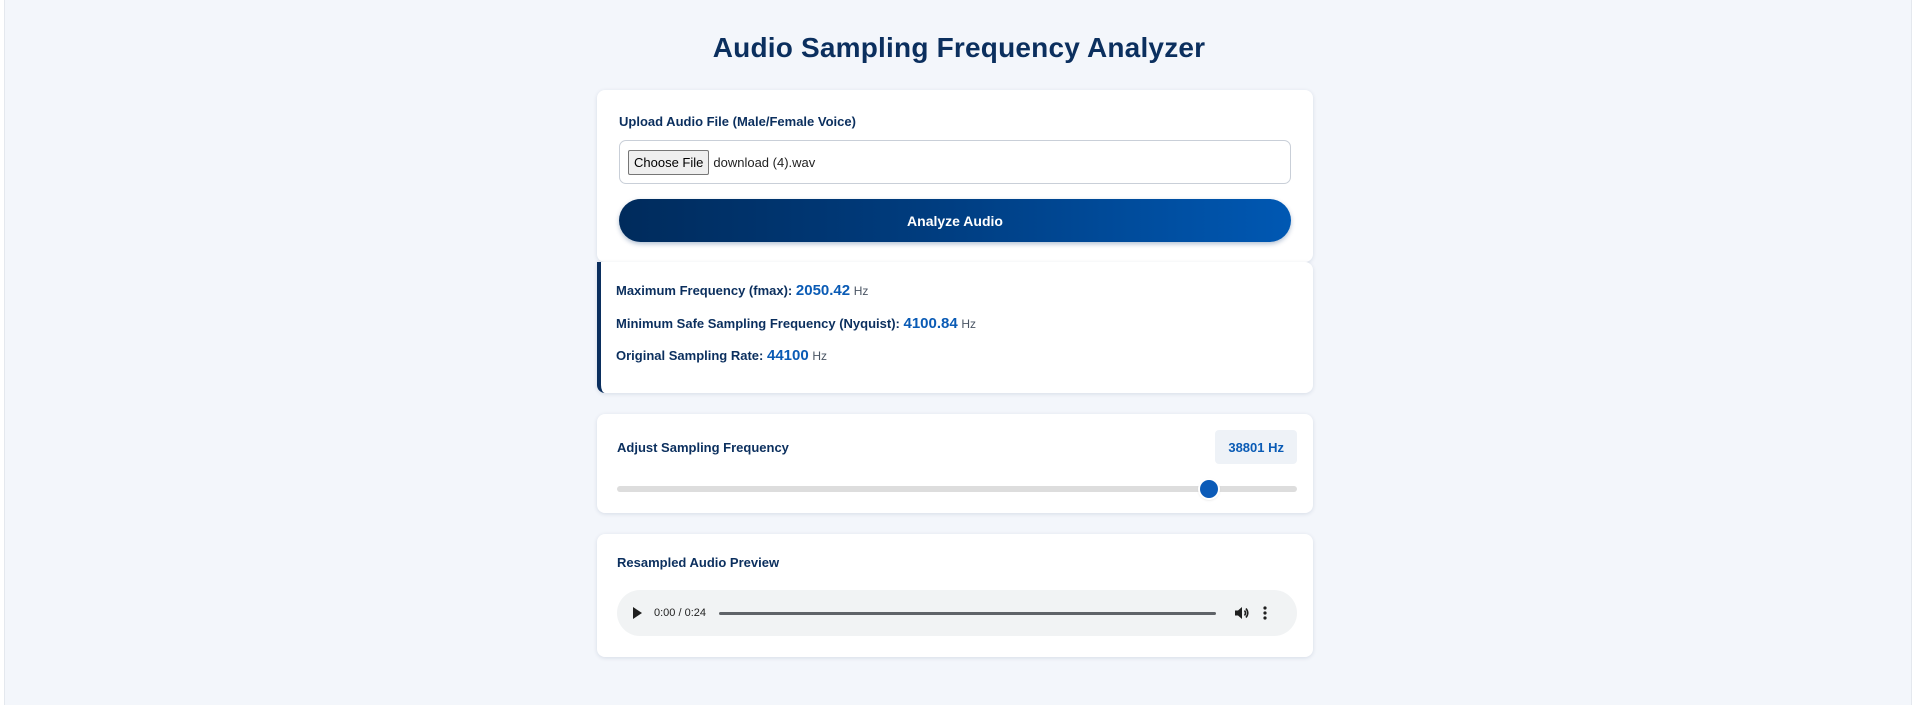 This screenshot has width=1920, height=705. What do you see at coordinates (698, 562) in the screenshot?
I see `preview-label: Resampled Audio Preview` at bounding box center [698, 562].